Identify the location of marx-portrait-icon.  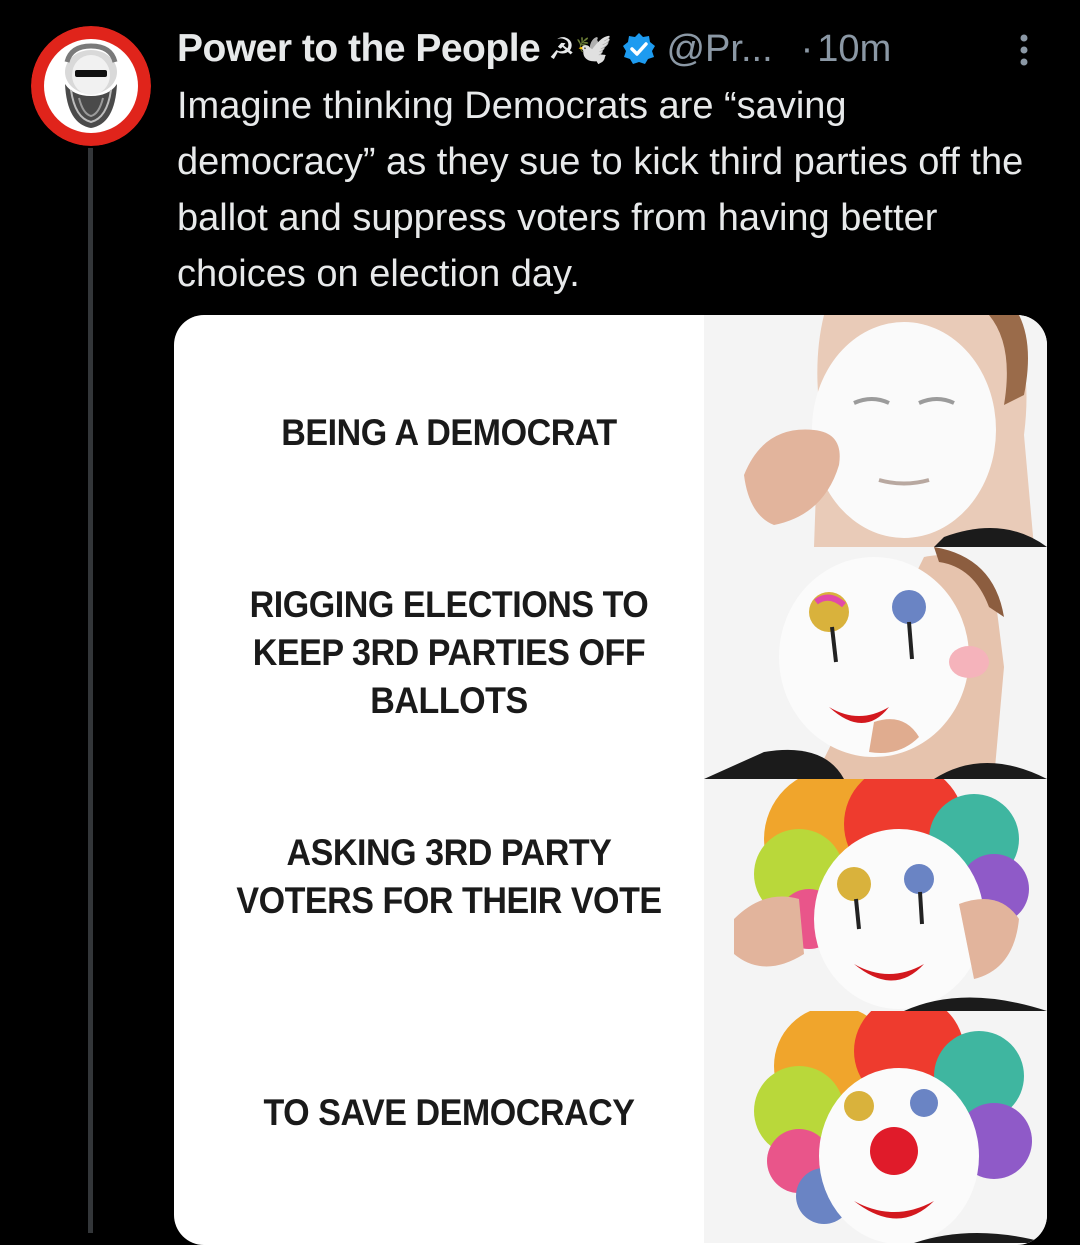
(91, 86).